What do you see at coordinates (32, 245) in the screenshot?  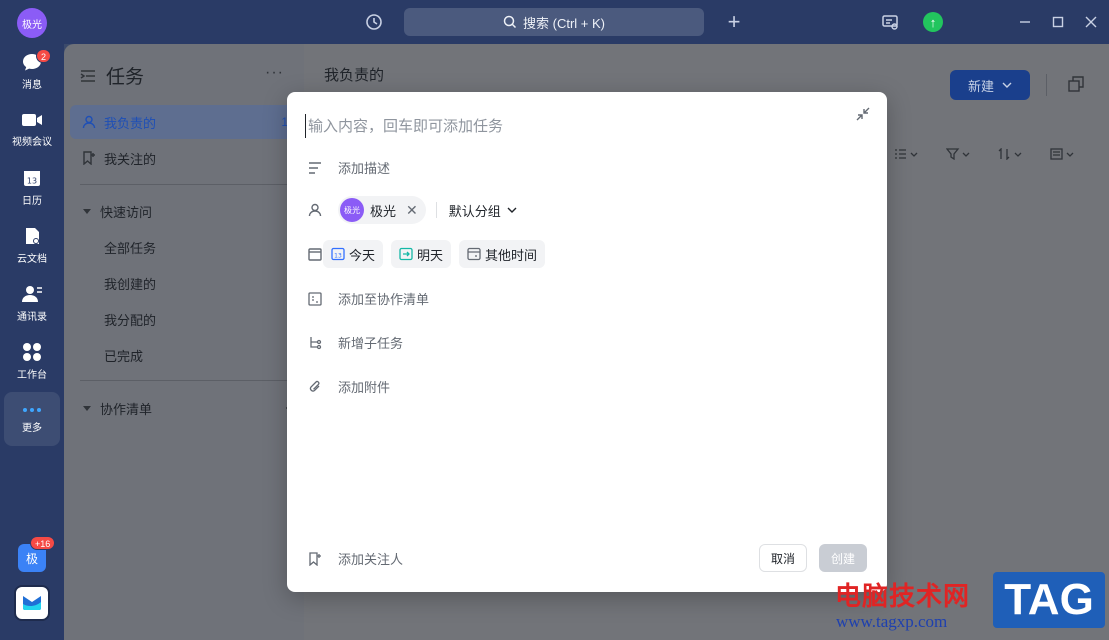 I see `nav-item-cloud-docs: 云文档` at bounding box center [32, 245].